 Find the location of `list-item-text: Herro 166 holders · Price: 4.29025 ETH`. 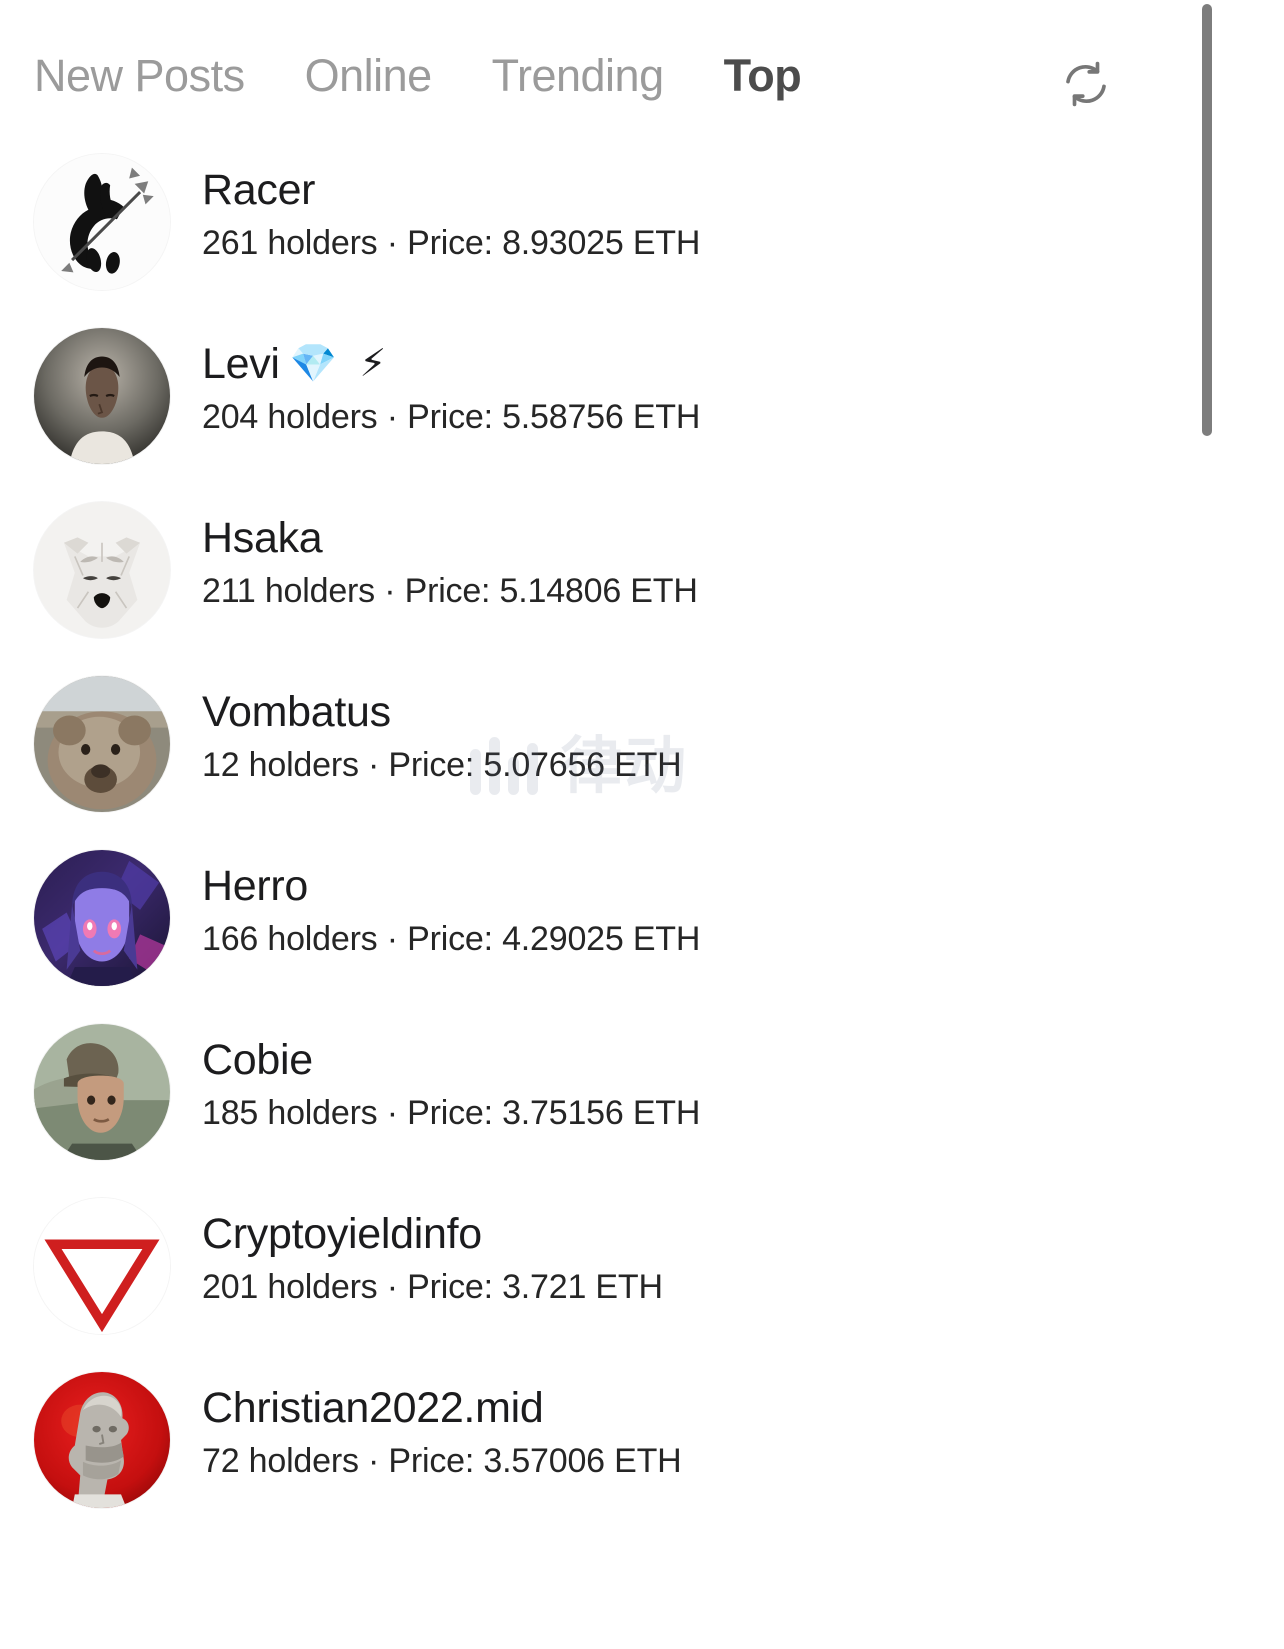

list-item-text: Herro 166 holders · Price: 4.29025 ETH is located at coordinates (451, 902).